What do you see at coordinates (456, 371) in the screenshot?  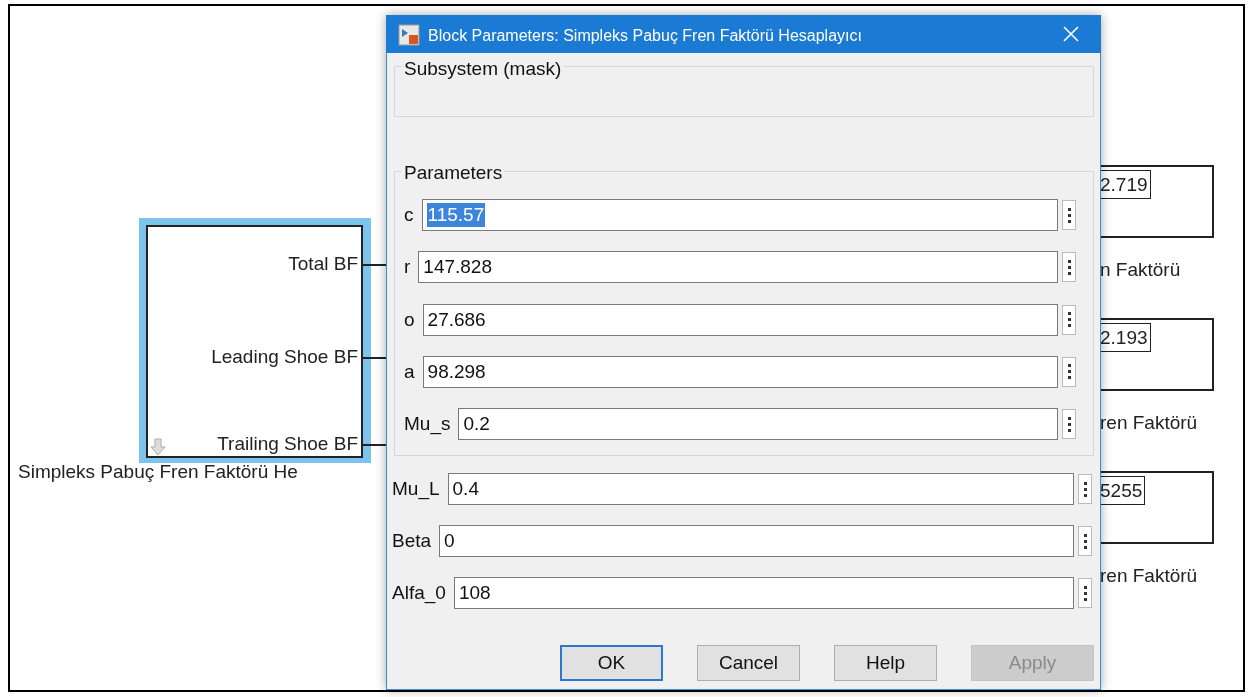 I see `field-value: 98.298` at bounding box center [456, 371].